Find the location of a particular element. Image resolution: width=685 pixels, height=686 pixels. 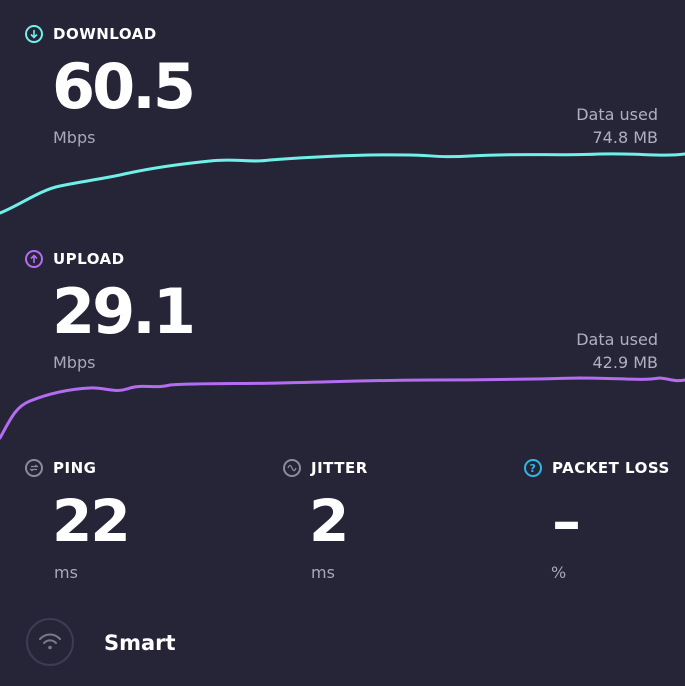

upload-header: UPLOAD is located at coordinates (75, 259).